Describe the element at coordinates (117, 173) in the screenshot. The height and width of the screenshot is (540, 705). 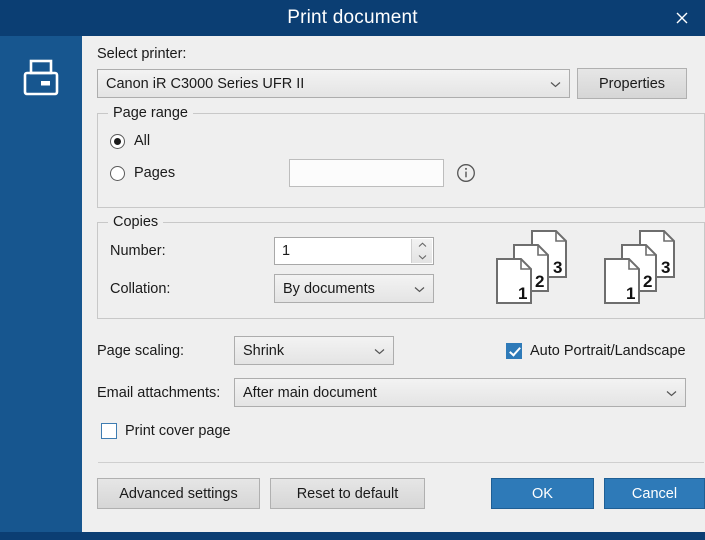
I see `radio-pages` at that location.